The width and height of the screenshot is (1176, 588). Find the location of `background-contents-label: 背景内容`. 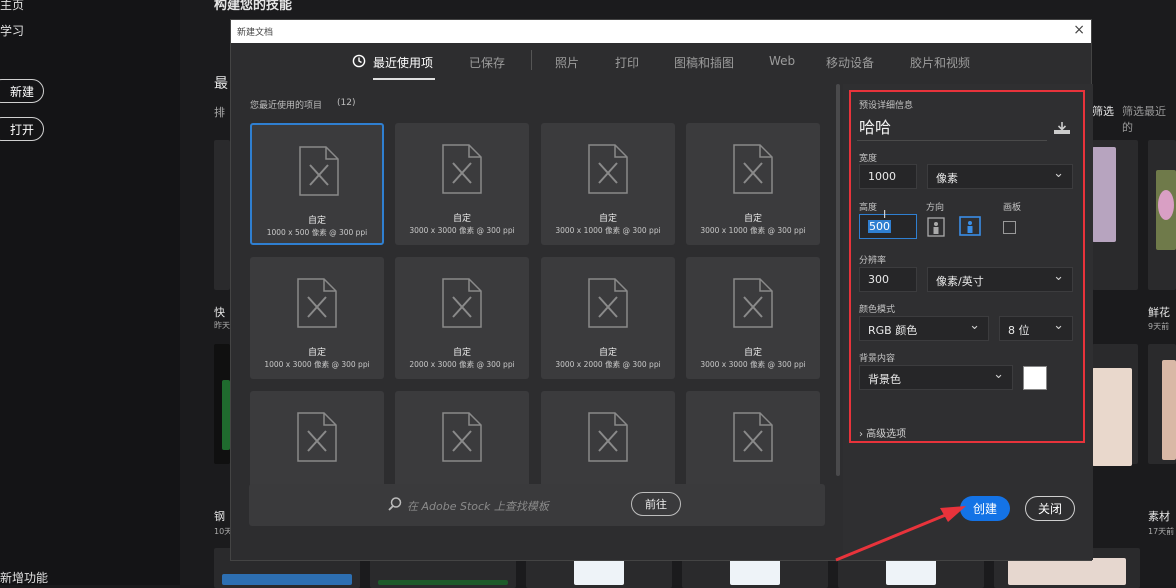

background-contents-label: 背景内容 is located at coordinates (877, 357).